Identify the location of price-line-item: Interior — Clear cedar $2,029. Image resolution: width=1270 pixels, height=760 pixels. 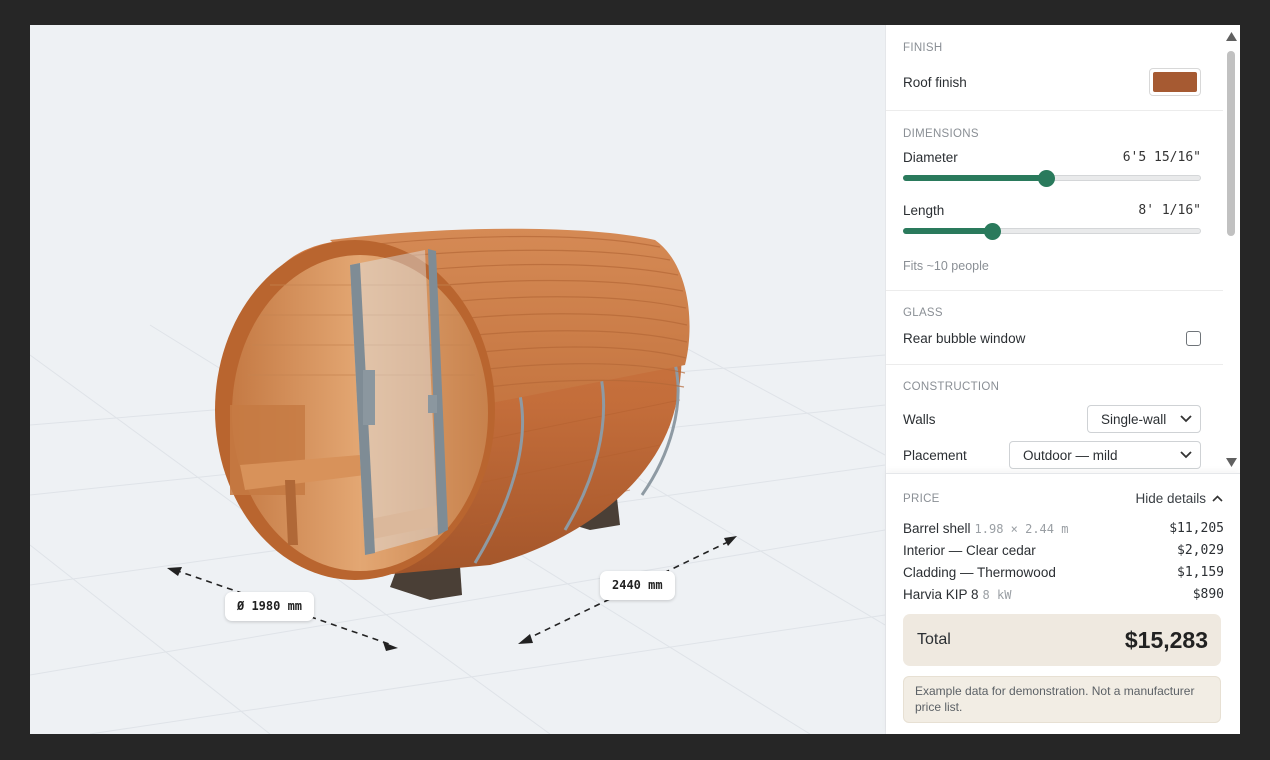
(1063, 550).